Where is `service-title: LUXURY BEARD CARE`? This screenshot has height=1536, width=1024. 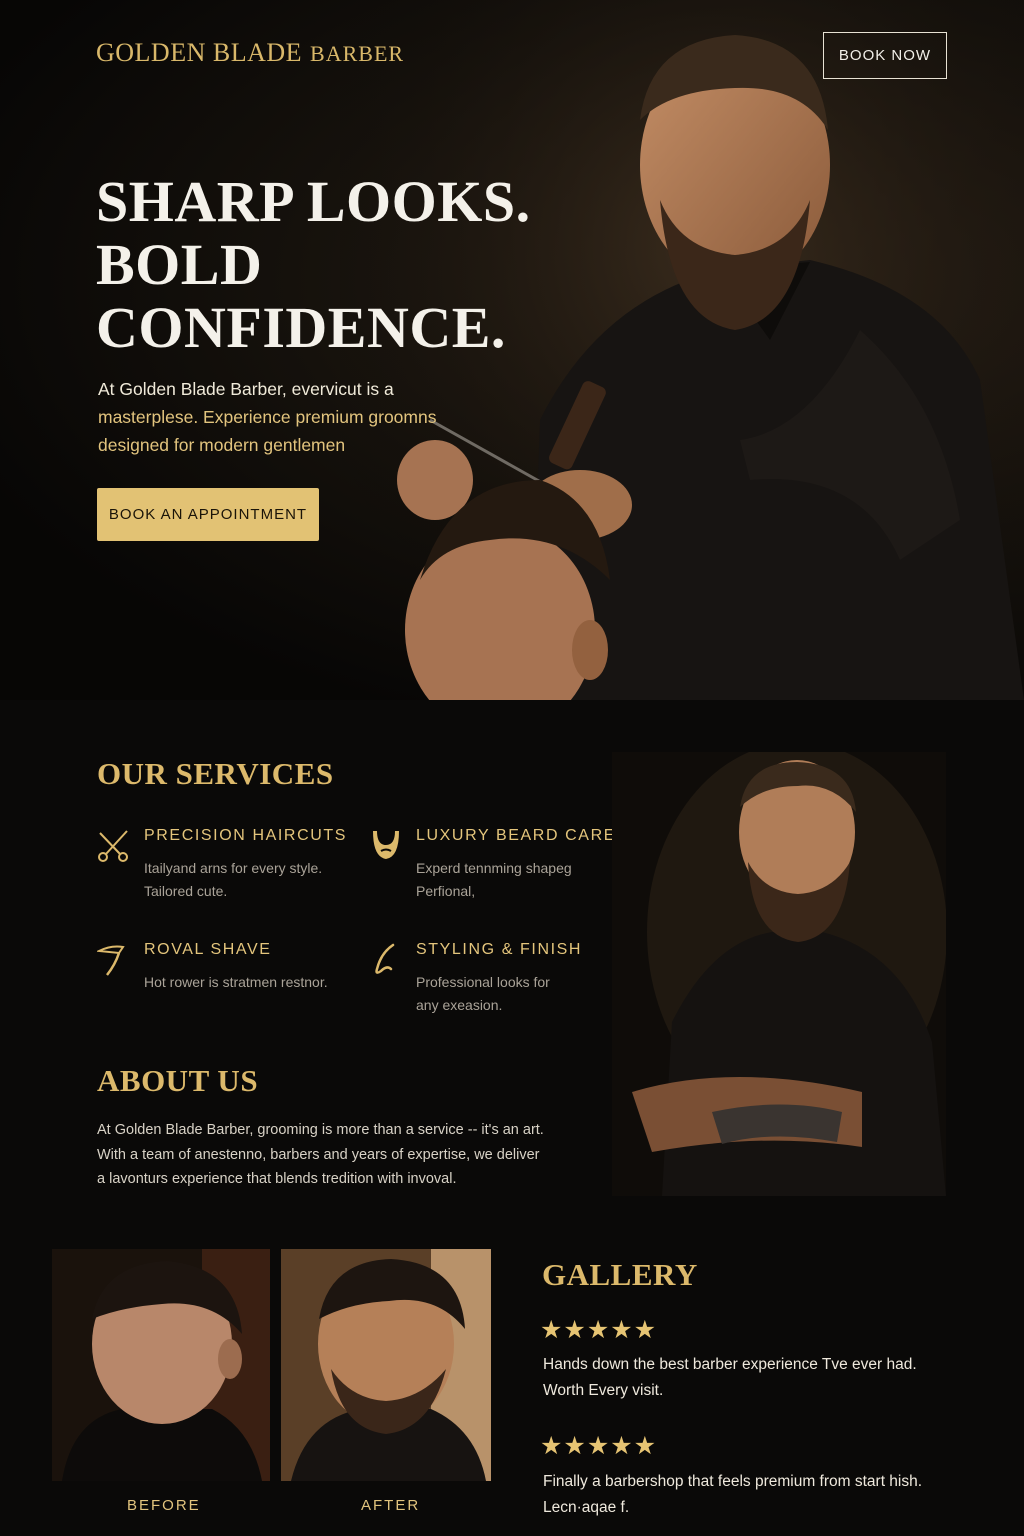
service-title: LUXURY BEARD CARE is located at coordinates (516, 835).